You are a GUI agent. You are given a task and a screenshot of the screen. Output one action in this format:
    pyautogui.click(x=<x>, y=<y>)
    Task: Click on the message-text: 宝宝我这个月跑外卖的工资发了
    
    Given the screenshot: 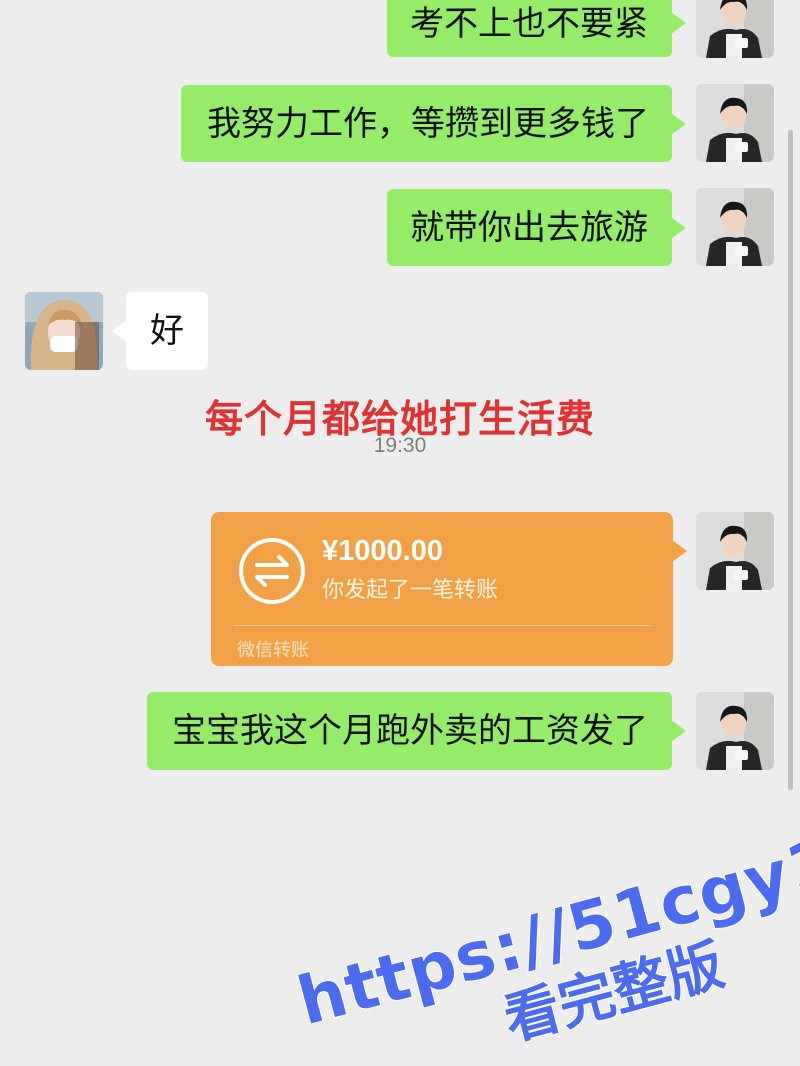 What is the action you would take?
    pyautogui.click(x=410, y=731)
    